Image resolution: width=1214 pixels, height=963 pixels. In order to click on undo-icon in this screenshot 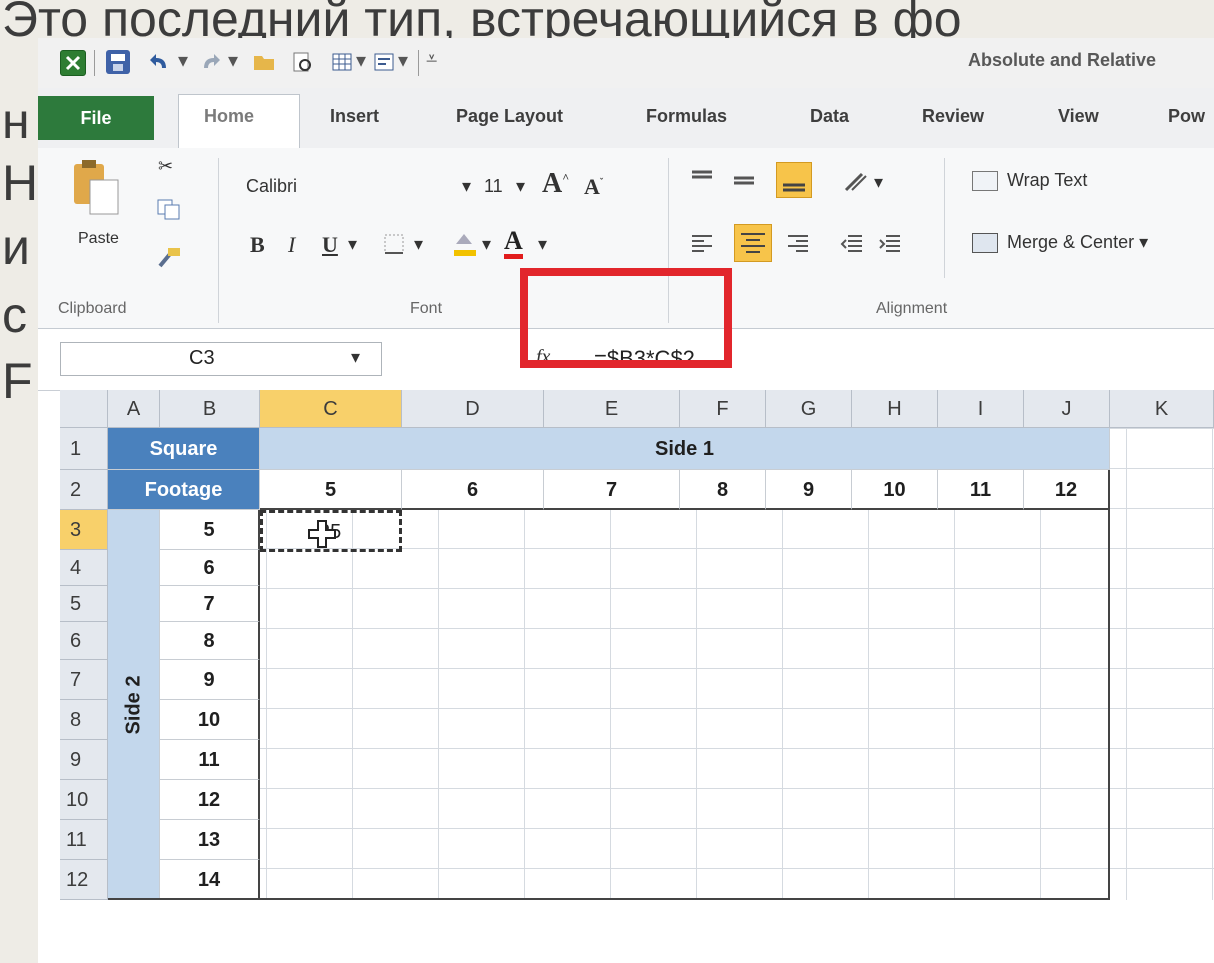, I will do `click(160, 62)`.